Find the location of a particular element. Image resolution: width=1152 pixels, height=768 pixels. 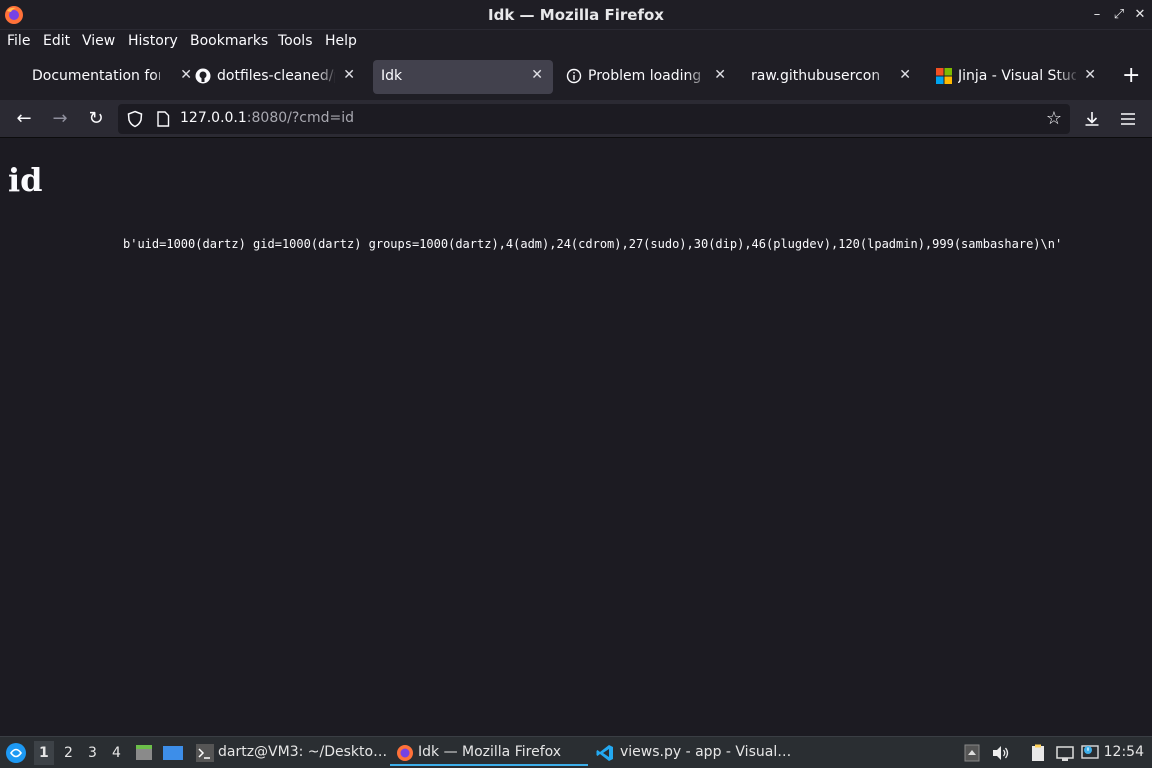

shield-icon is located at coordinates (135, 119).